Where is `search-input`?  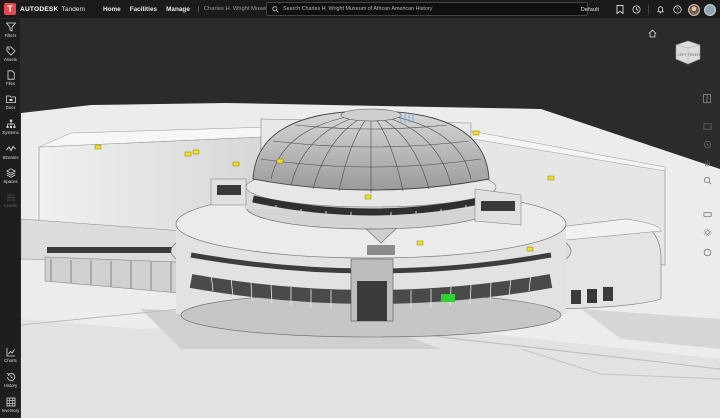
search-input is located at coordinates (428, 9).